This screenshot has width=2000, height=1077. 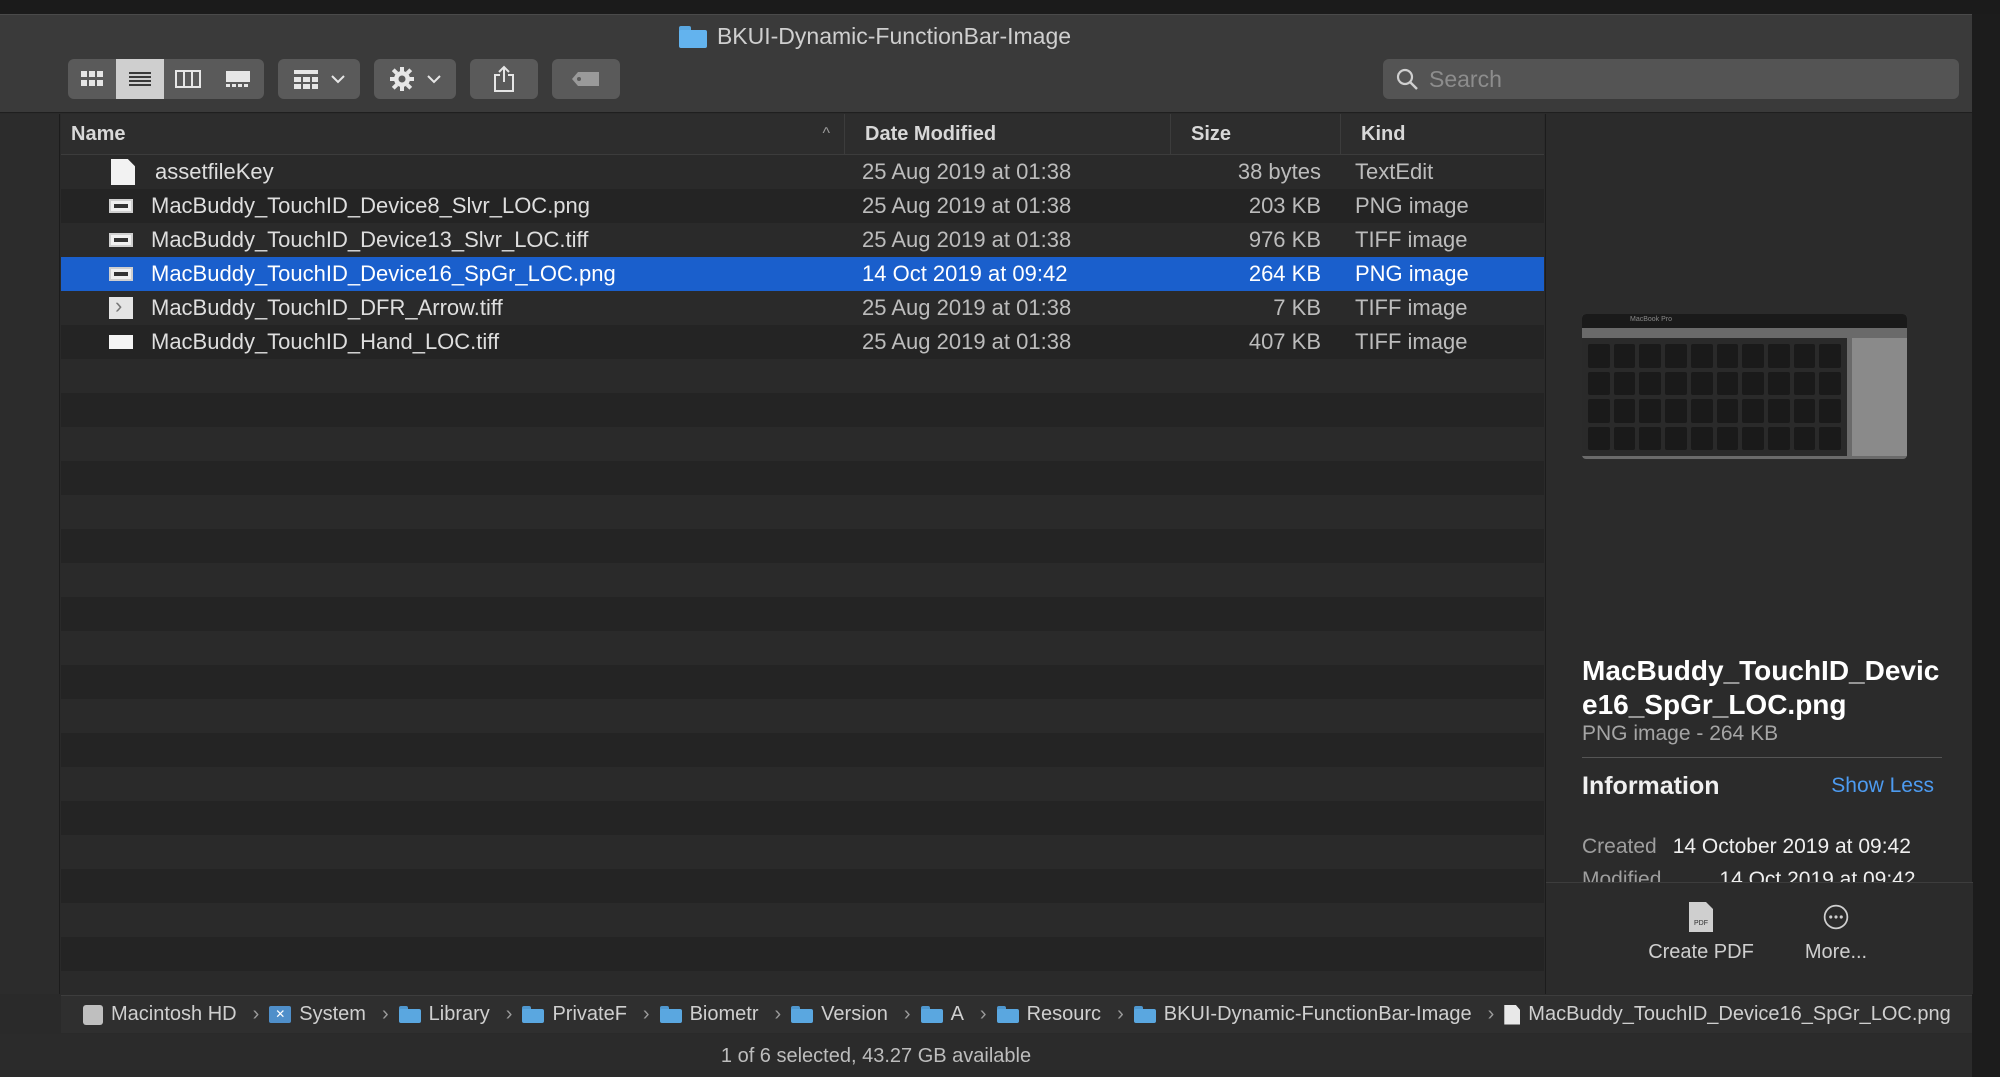 I want to click on share-control, so click(x=504, y=79).